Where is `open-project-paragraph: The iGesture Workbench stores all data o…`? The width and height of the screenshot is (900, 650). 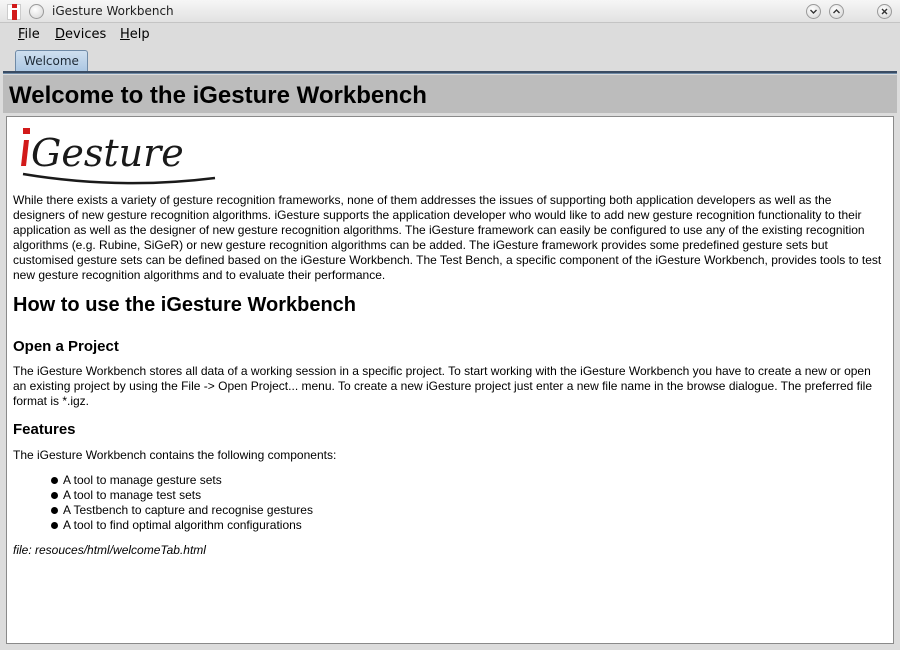
open-project-paragraph: The iGesture Workbench stores all data o… is located at coordinates (443, 386).